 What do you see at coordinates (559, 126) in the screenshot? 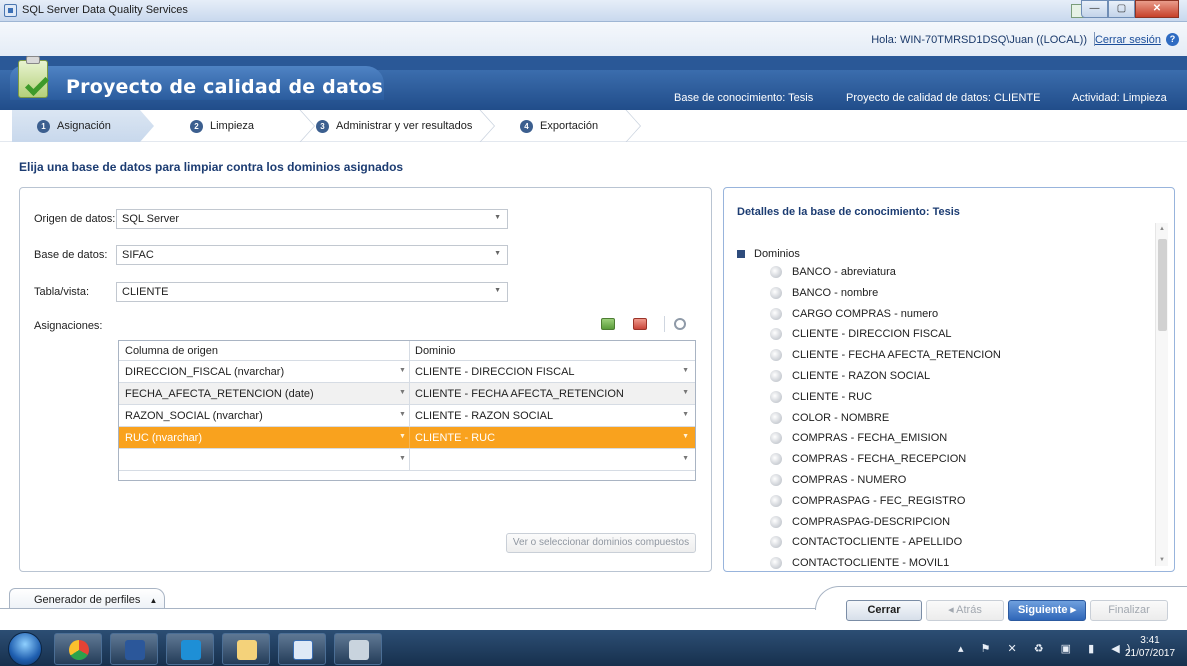
I see `step-exportacion: 4 Exportación` at bounding box center [559, 126].